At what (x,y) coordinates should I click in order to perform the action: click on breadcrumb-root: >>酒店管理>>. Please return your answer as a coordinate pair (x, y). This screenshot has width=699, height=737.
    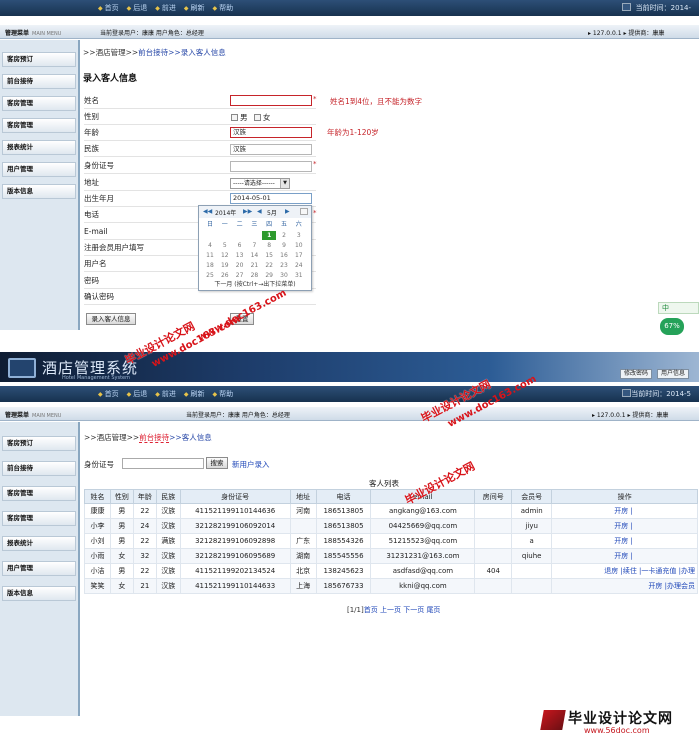
    Looking at the image, I should click on (111, 52).